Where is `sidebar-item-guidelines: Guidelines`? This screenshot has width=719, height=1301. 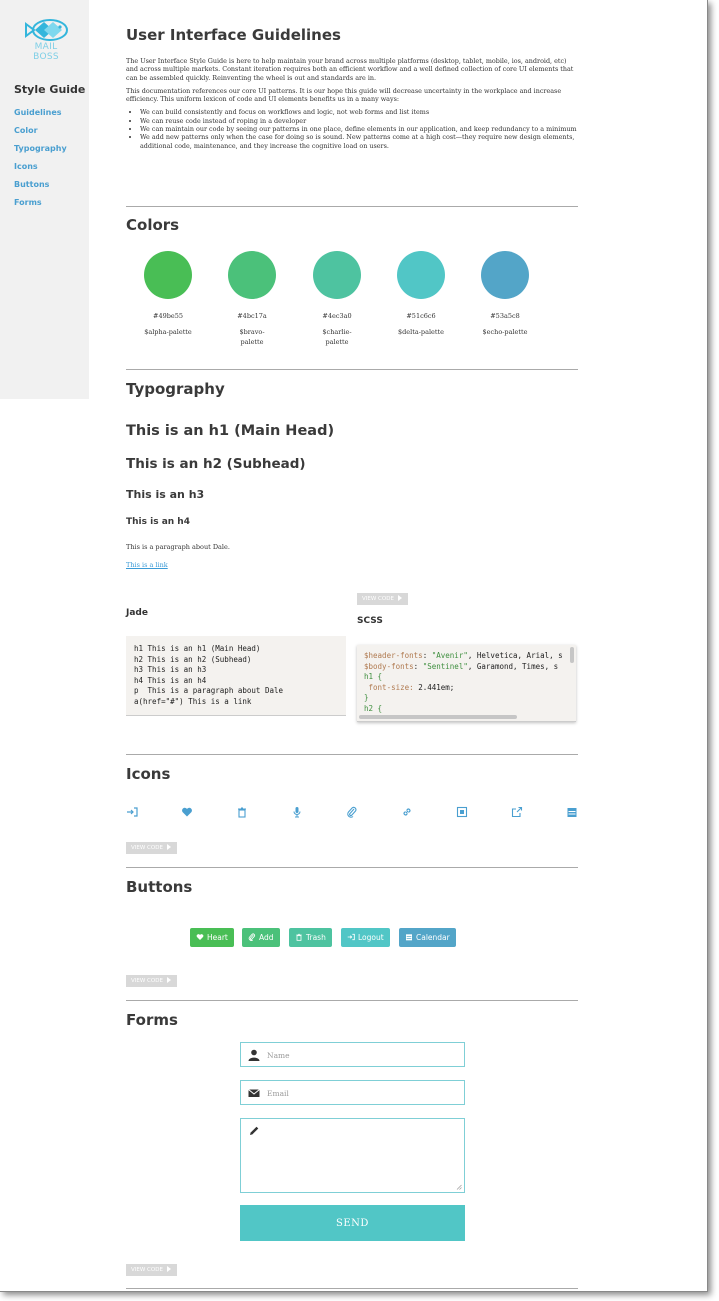
sidebar-item-guidelines: Guidelines is located at coordinates (40, 116).